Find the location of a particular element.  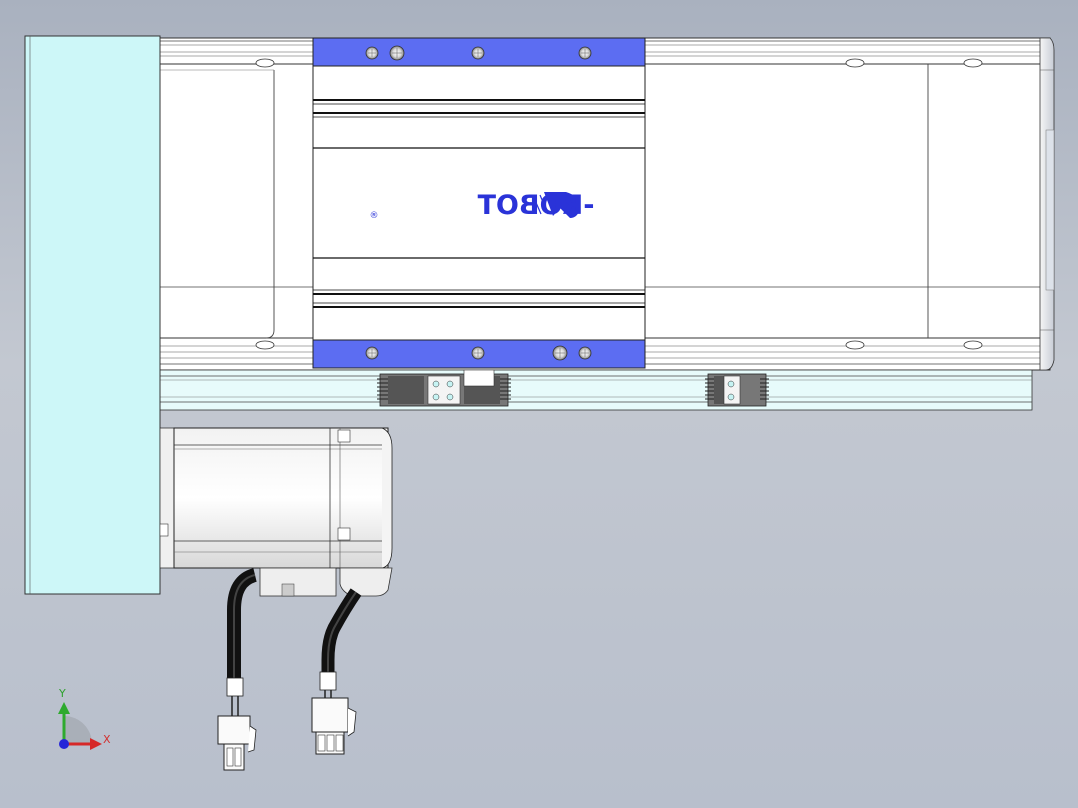

limit-sensor-right is located at coordinates (737, 390).